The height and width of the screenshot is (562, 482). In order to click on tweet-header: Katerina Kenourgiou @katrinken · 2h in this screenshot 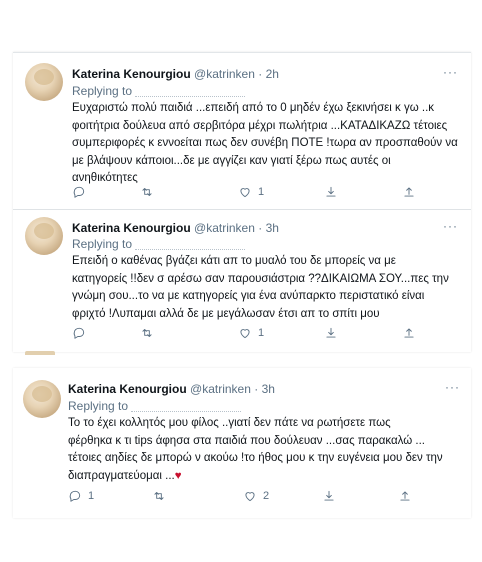, I will do `click(175, 74)`.